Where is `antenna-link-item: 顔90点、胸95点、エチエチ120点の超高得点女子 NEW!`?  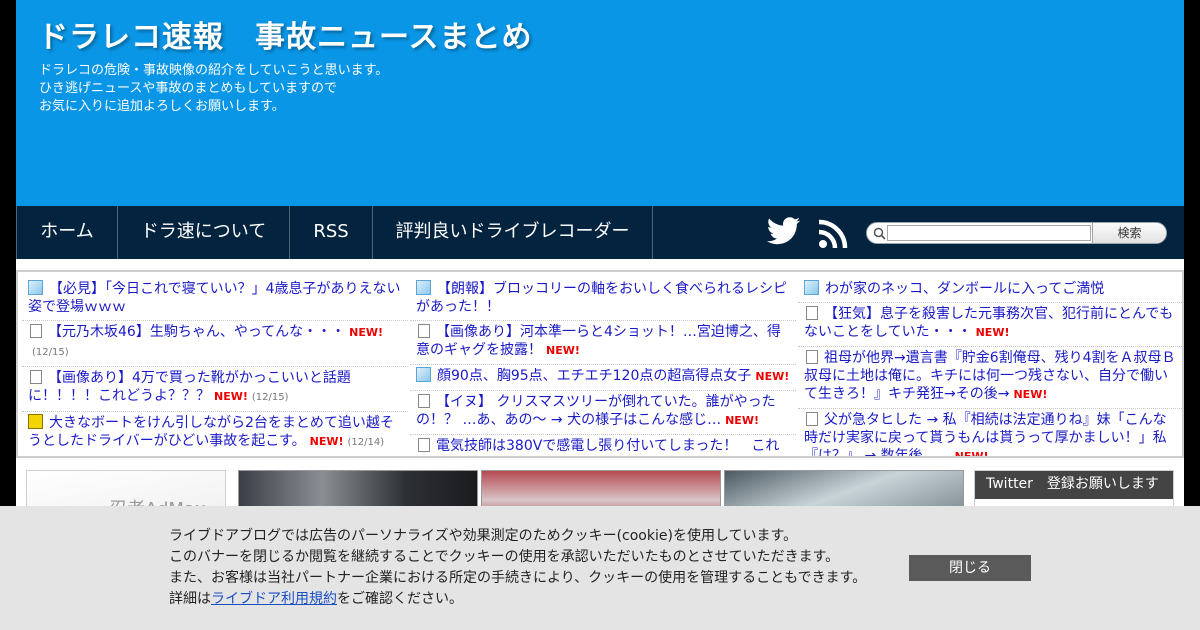 antenna-link-item: 顔90点、胸95点、エチエチ120点の超高得点女子 NEW! is located at coordinates (603, 378).